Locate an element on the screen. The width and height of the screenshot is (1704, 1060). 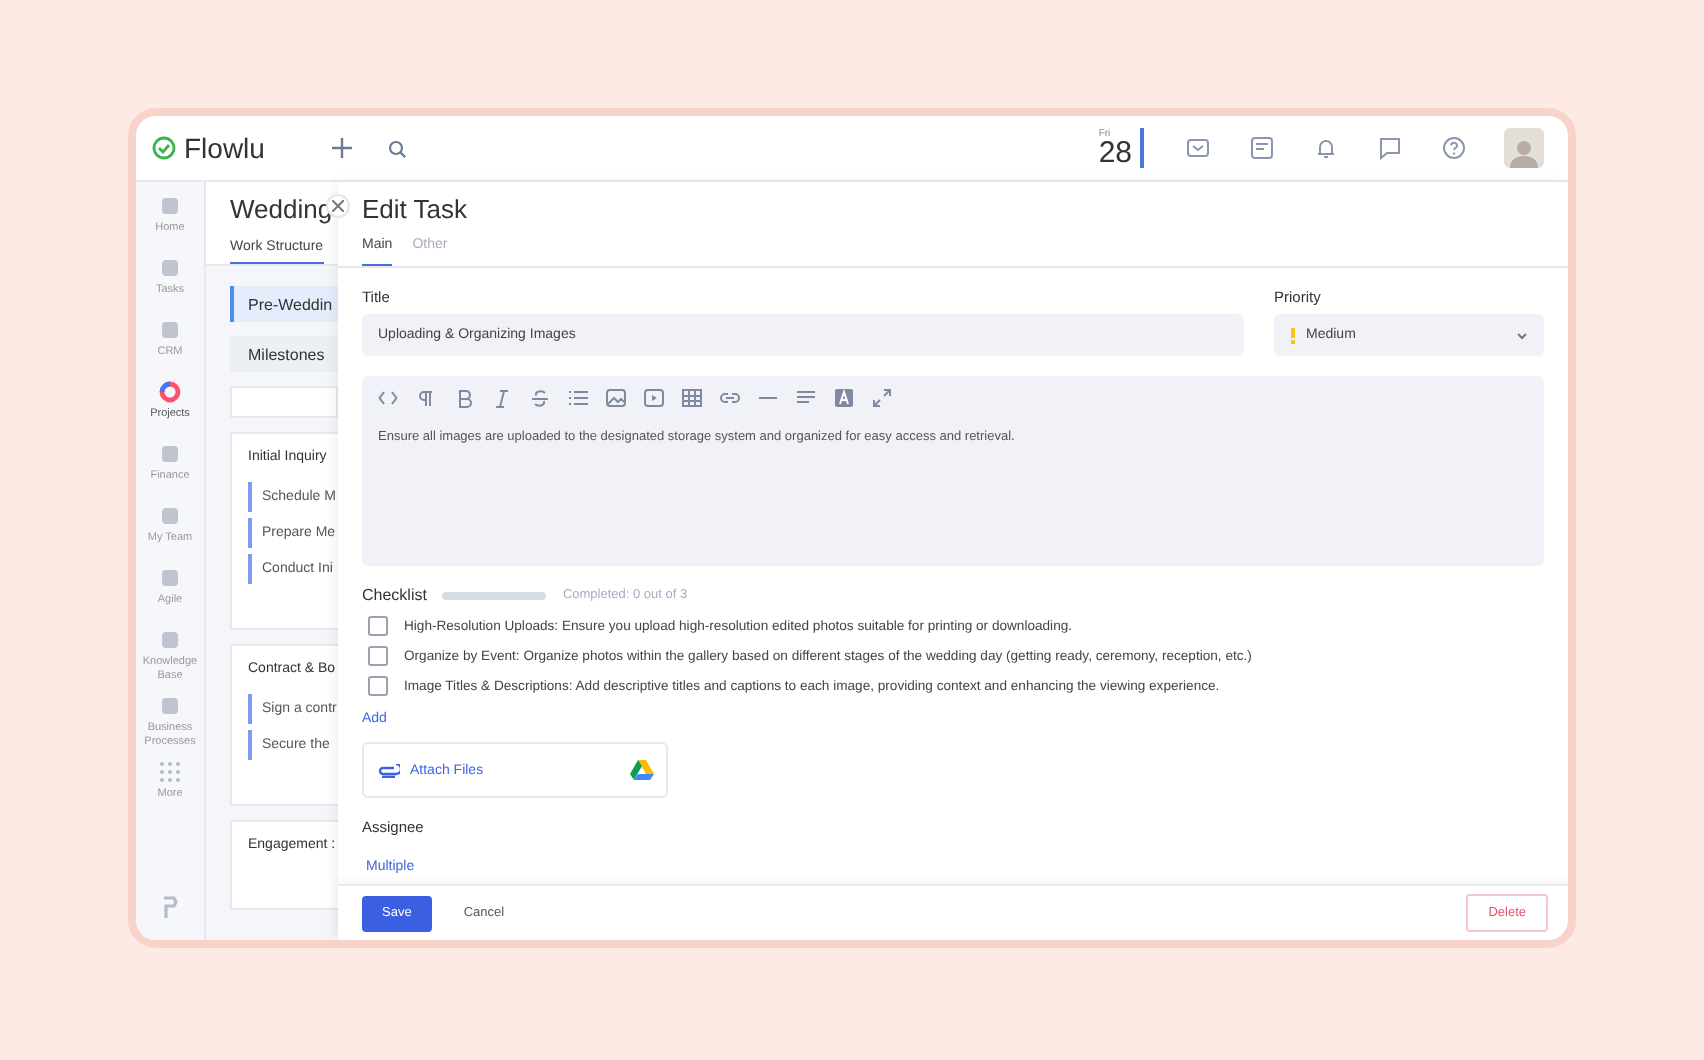
section-label: Checklist is located at coordinates (394, 595).